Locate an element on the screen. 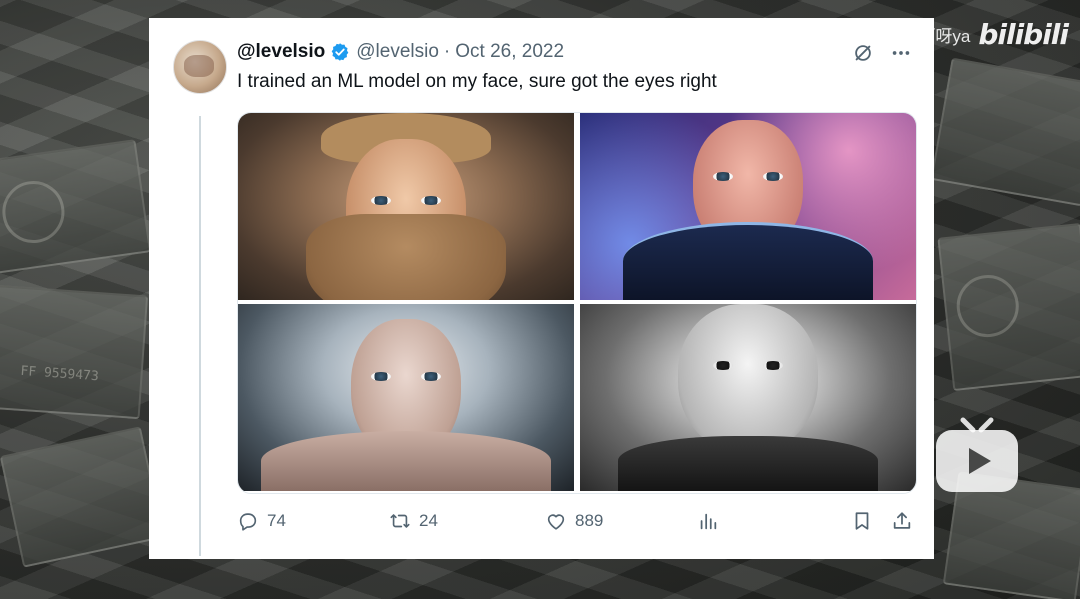  bilibili-logo: bilibili is located at coordinates (1023, 34).